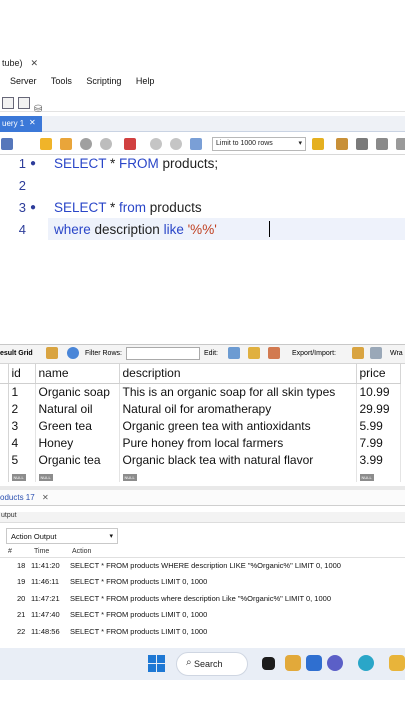 The image size is (405, 720). Describe the element at coordinates (234, 353) in the screenshot. I see `edit-row-icon` at that location.